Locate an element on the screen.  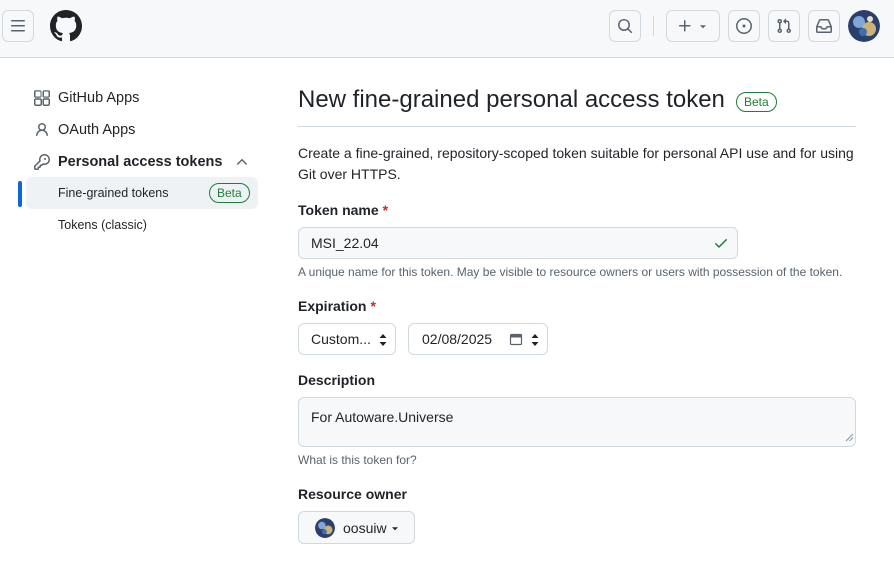
expiration-date-value: 02/08/2025 is located at coordinates (457, 339).